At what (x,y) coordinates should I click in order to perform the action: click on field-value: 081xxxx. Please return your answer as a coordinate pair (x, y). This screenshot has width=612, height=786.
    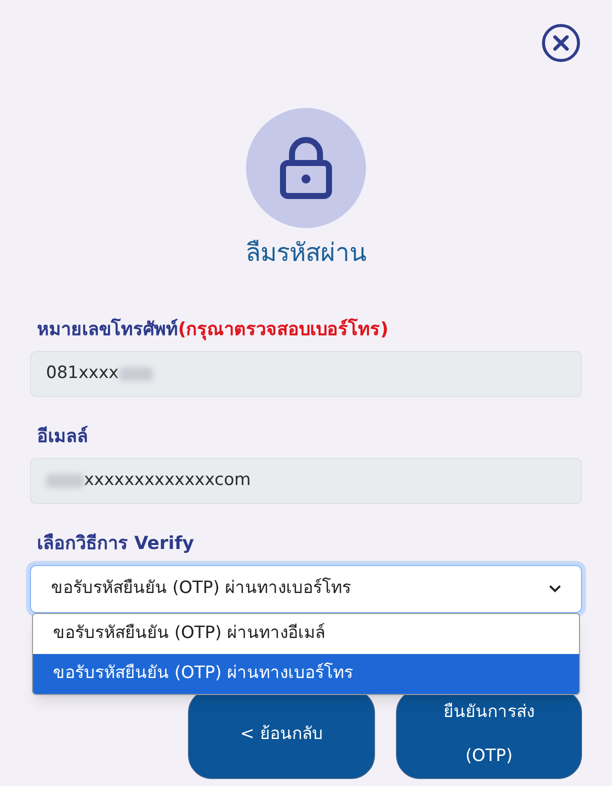
    Looking at the image, I should click on (82, 373).